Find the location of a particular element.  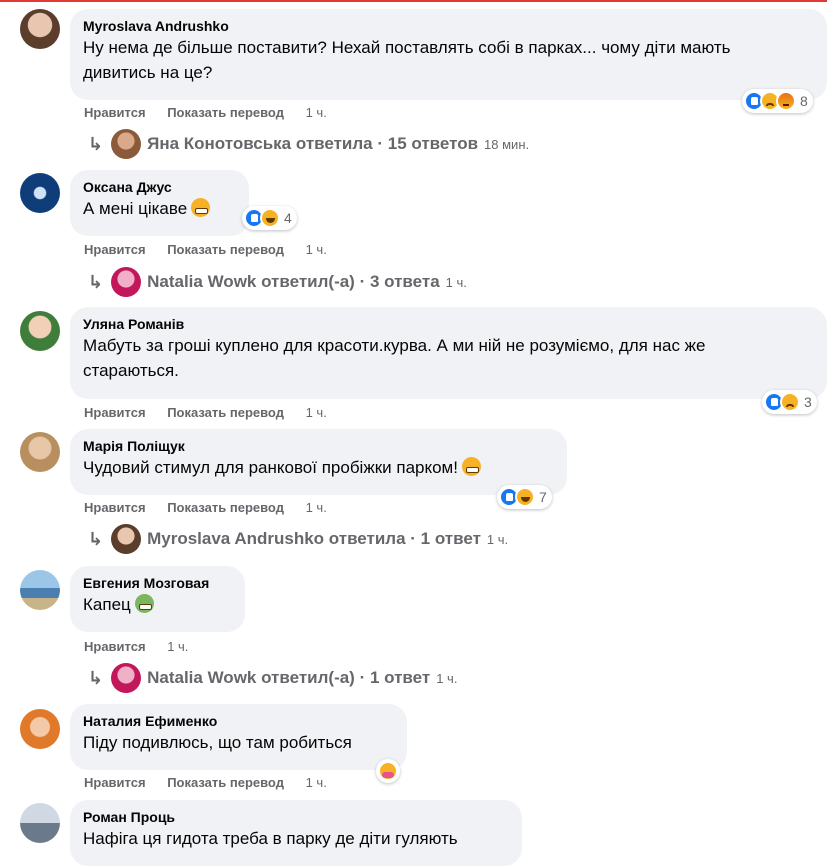

sad-icon is located at coordinates (790, 402).